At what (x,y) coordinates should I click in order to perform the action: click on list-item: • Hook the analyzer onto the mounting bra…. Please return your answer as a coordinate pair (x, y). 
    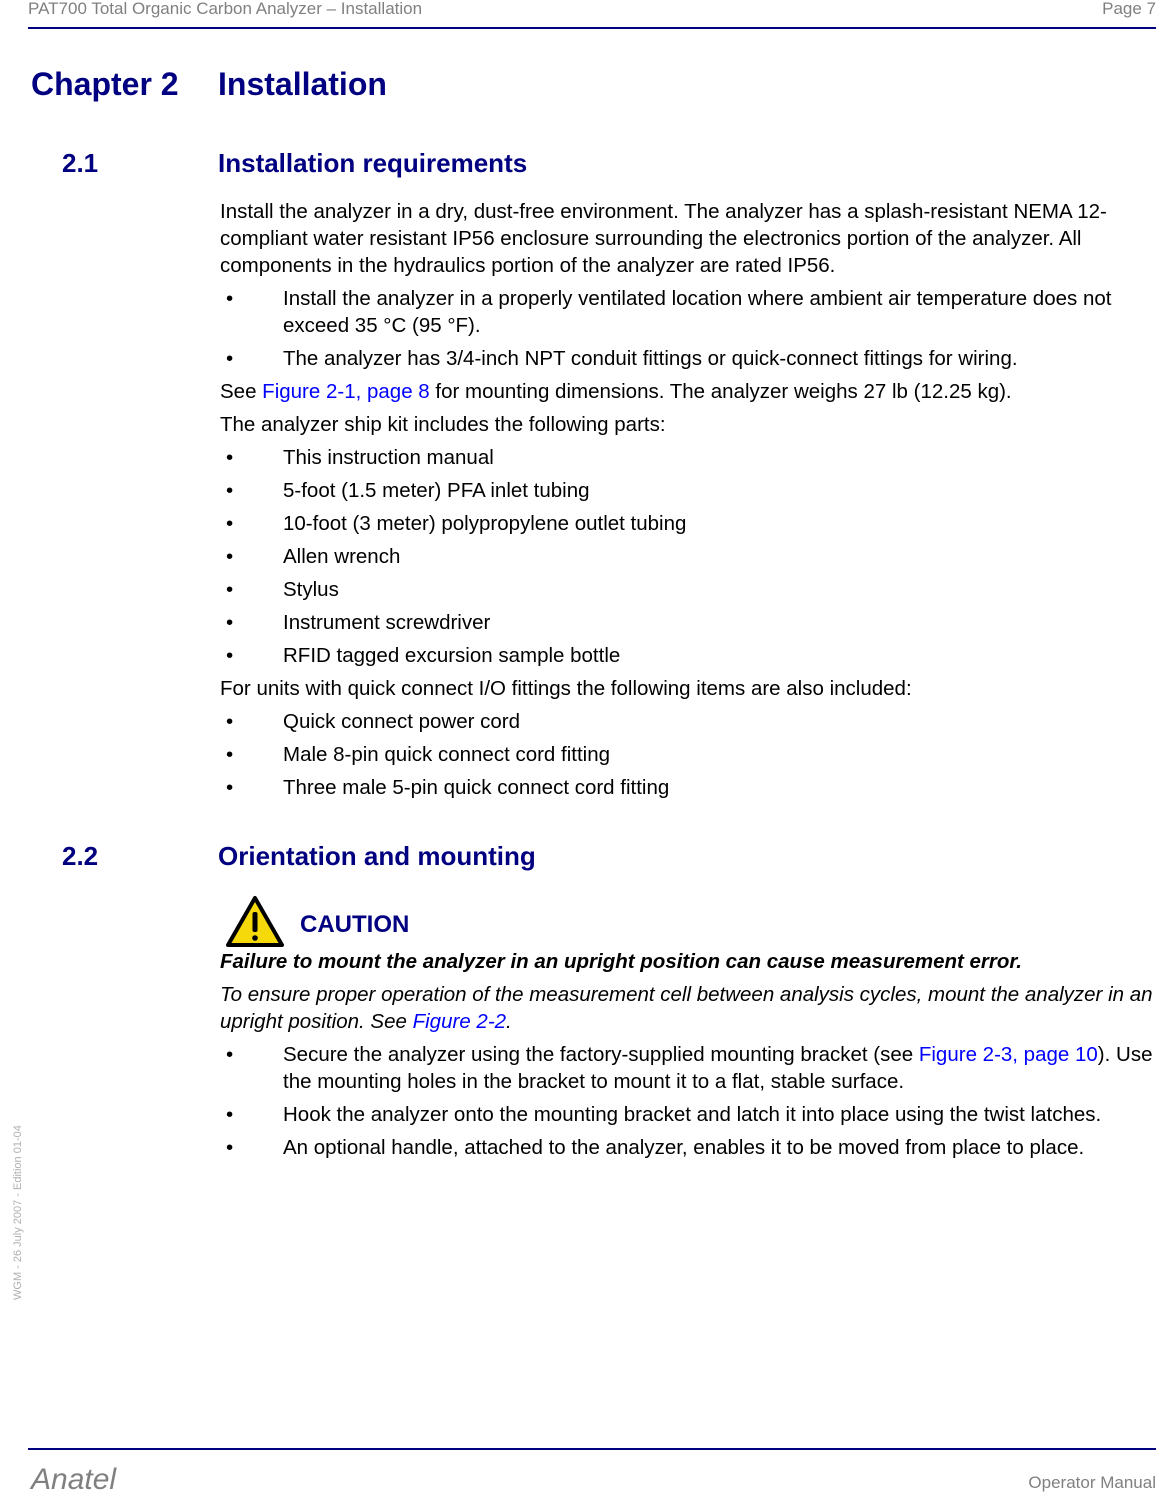
    Looking at the image, I should click on (664, 1114).